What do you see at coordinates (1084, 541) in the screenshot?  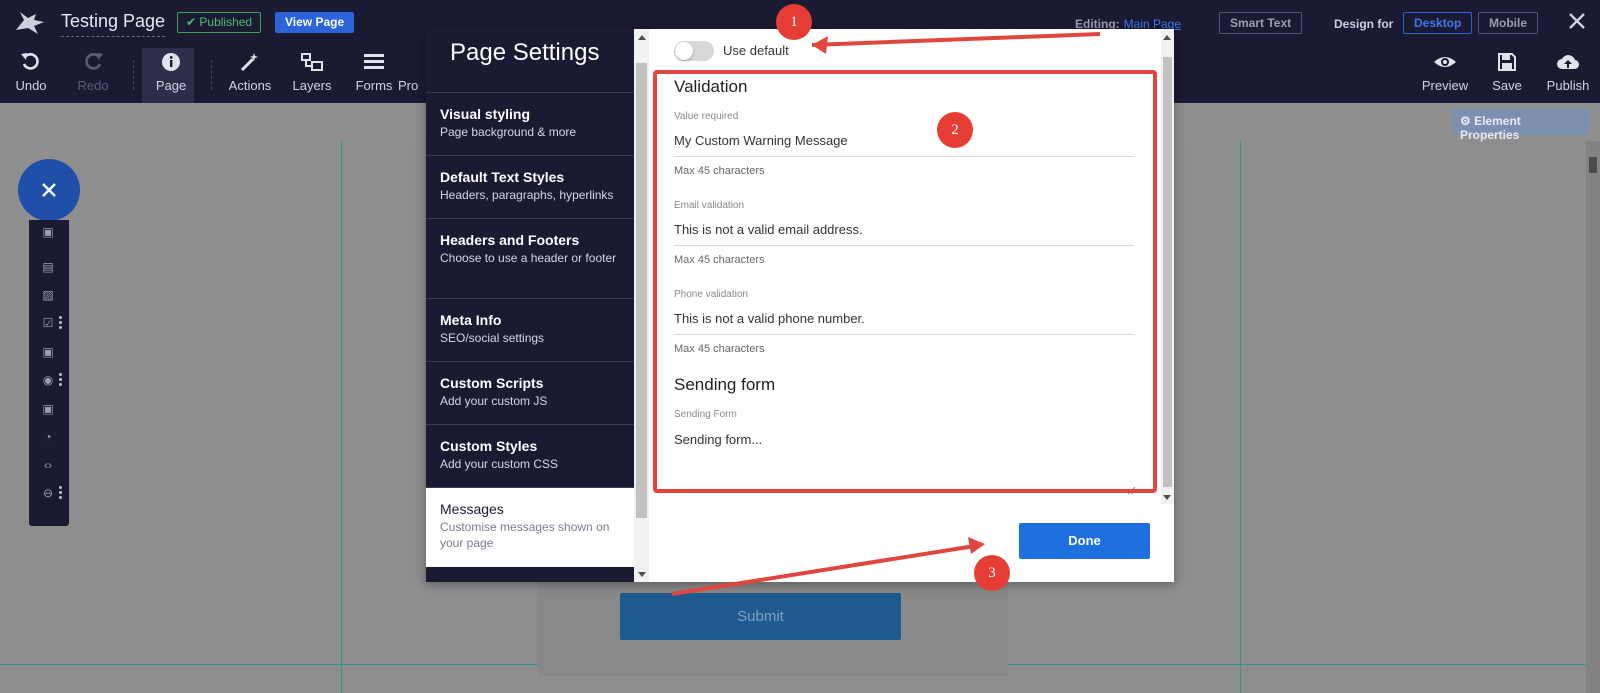 I see `done-button: Done` at bounding box center [1084, 541].